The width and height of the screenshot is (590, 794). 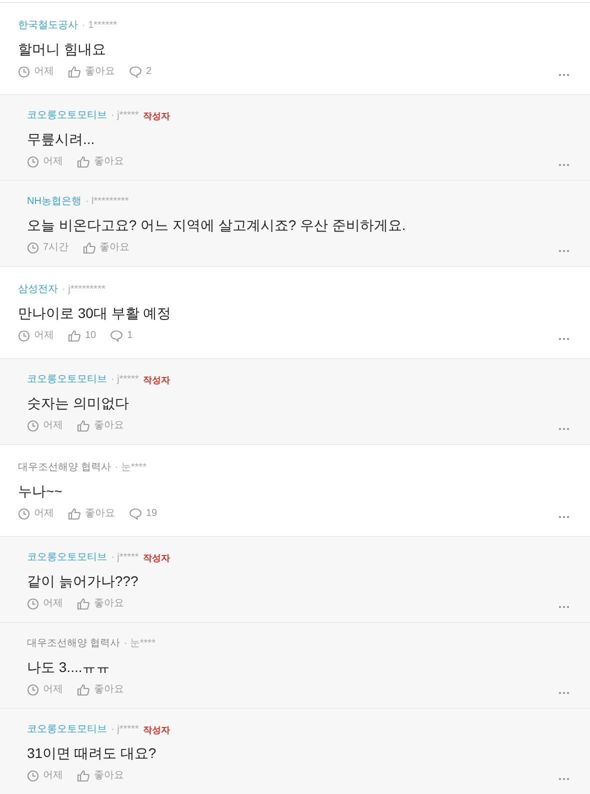 What do you see at coordinates (38, 290) in the screenshot?
I see `company-name: 삼성전자` at bounding box center [38, 290].